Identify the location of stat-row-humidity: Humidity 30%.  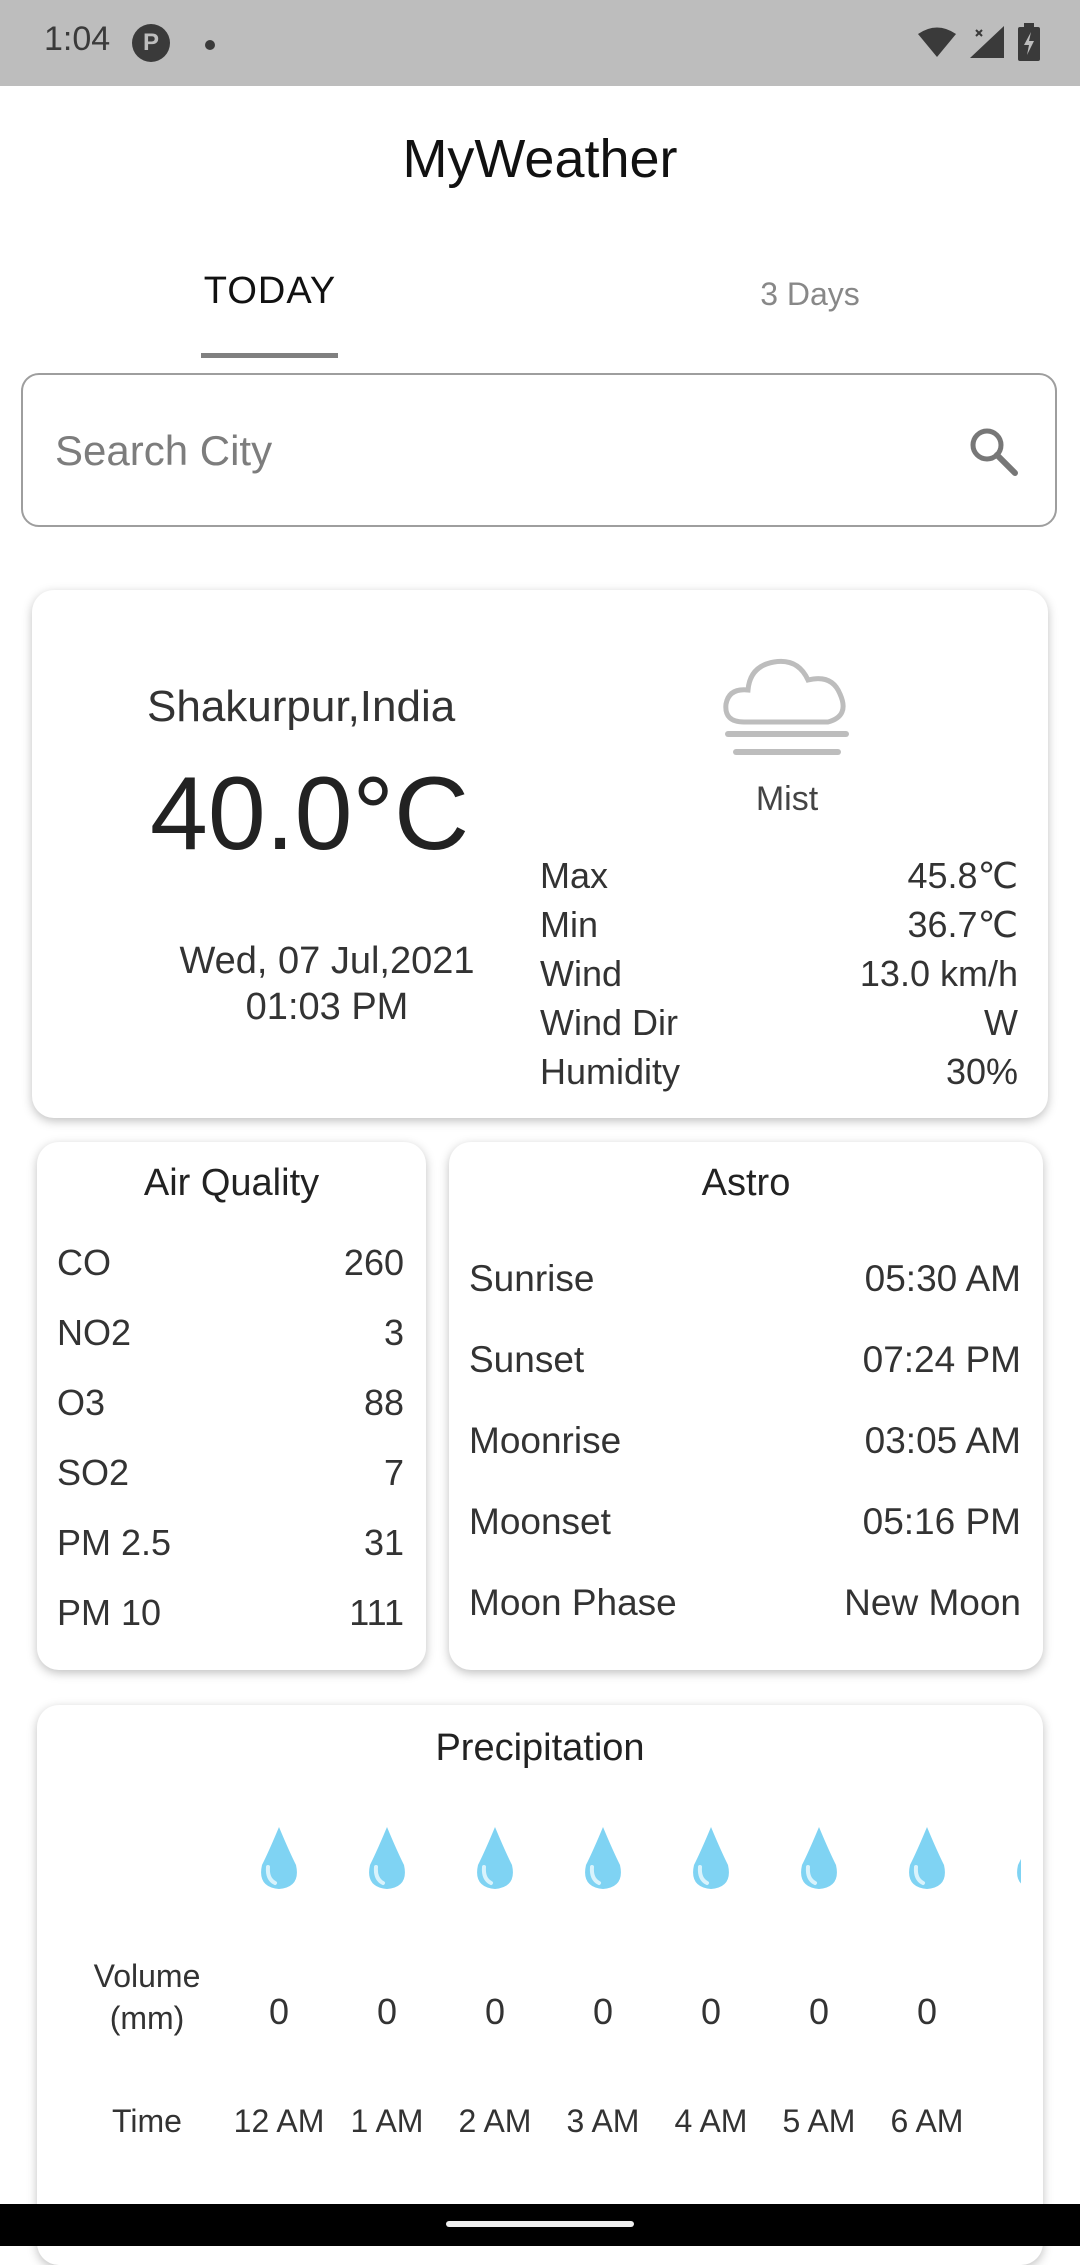
(779, 1075).